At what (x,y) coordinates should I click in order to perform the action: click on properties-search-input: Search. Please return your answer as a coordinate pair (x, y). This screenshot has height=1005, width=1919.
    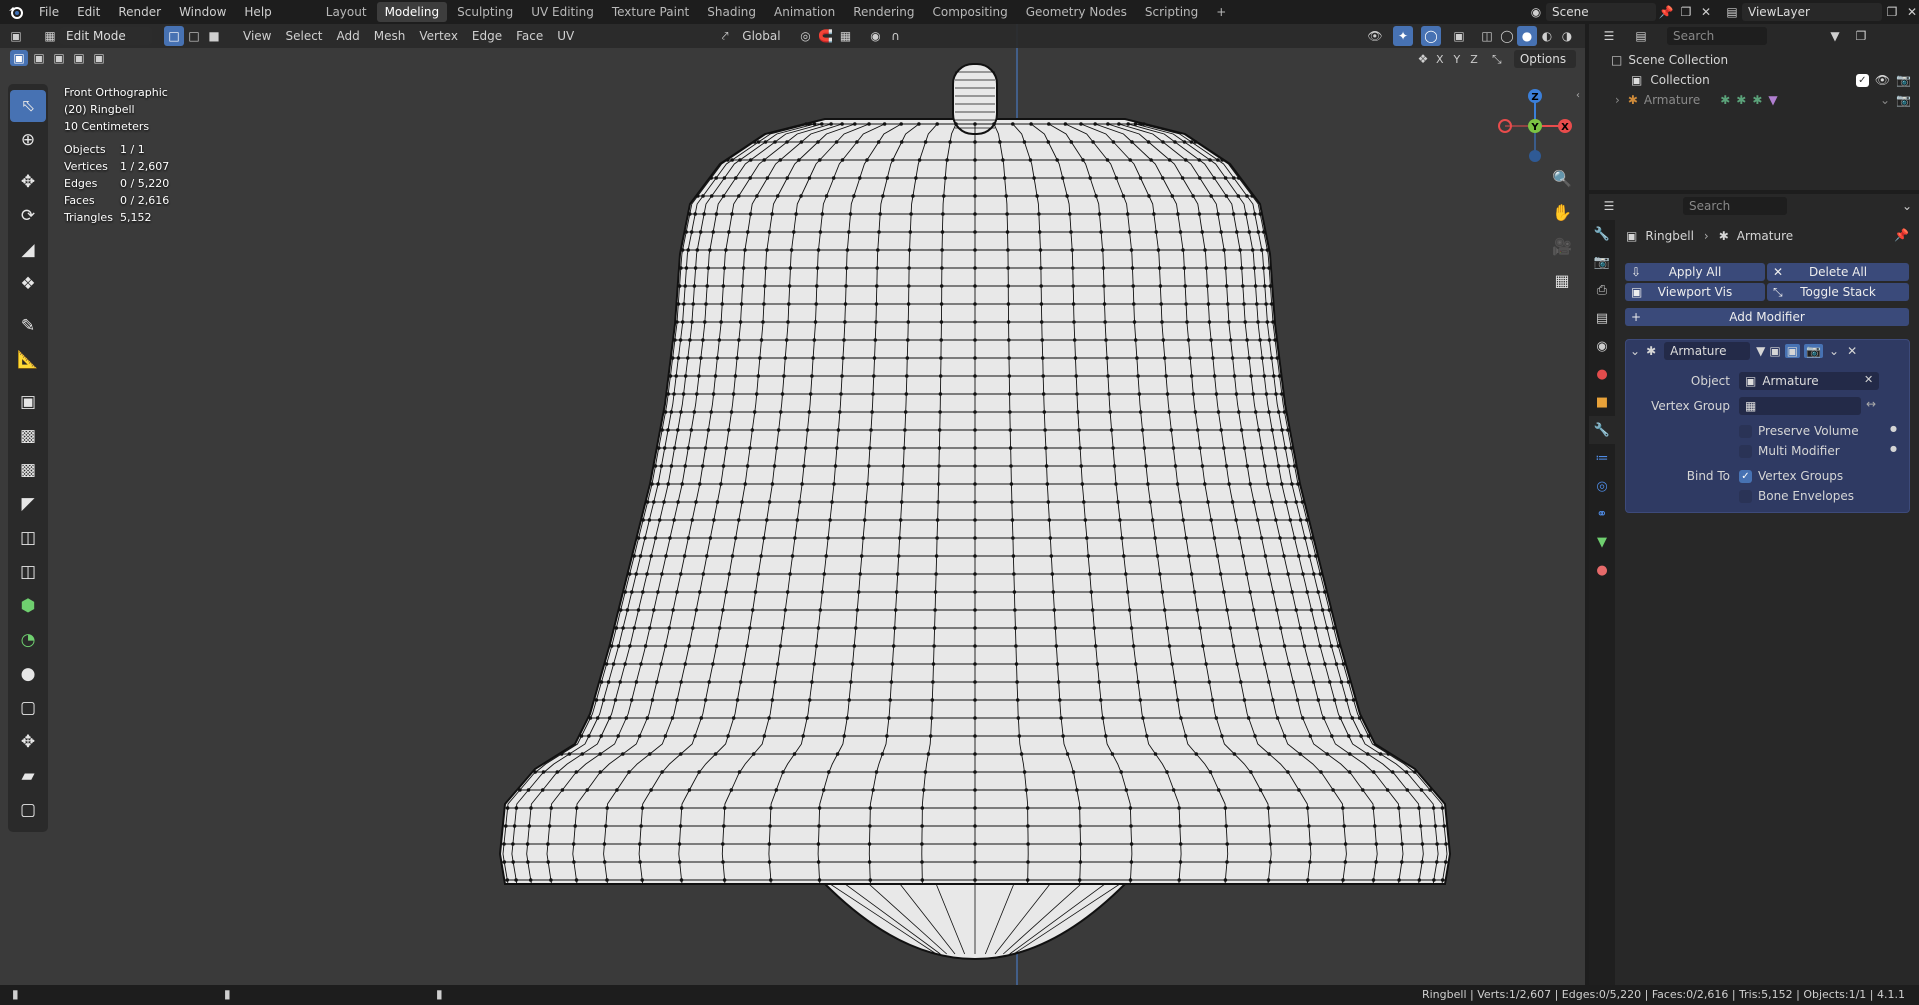
    Looking at the image, I should click on (1735, 206).